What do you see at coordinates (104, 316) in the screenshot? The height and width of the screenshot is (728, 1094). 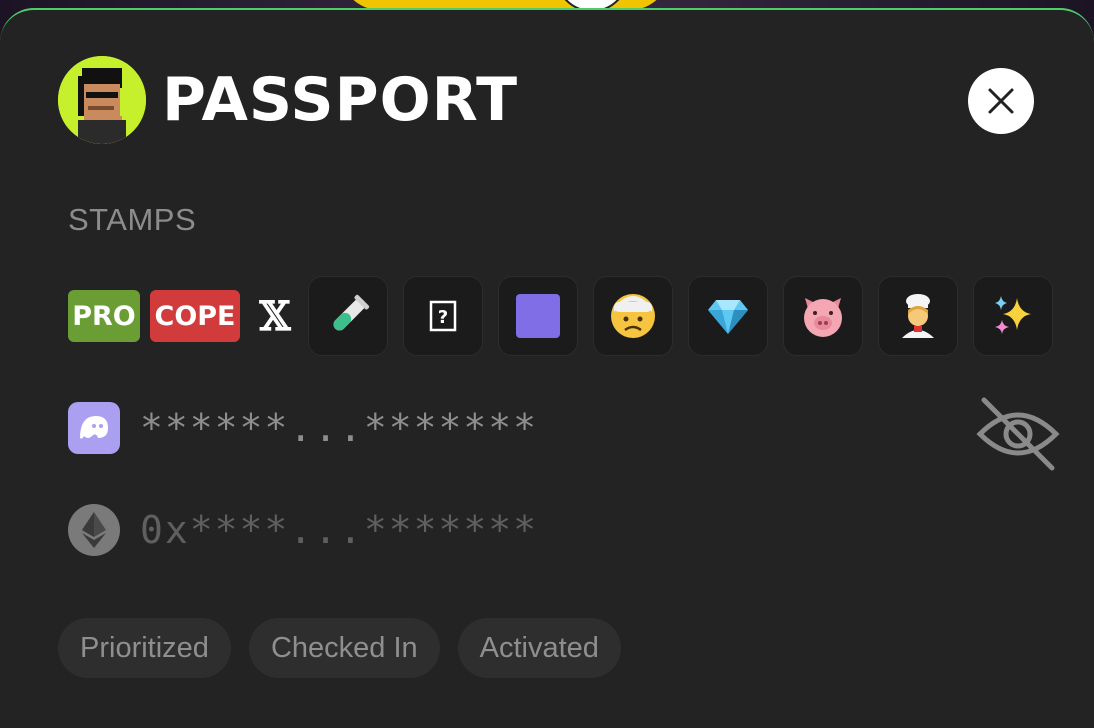 I see `stamp-pro-badge: PRO` at bounding box center [104, 316].